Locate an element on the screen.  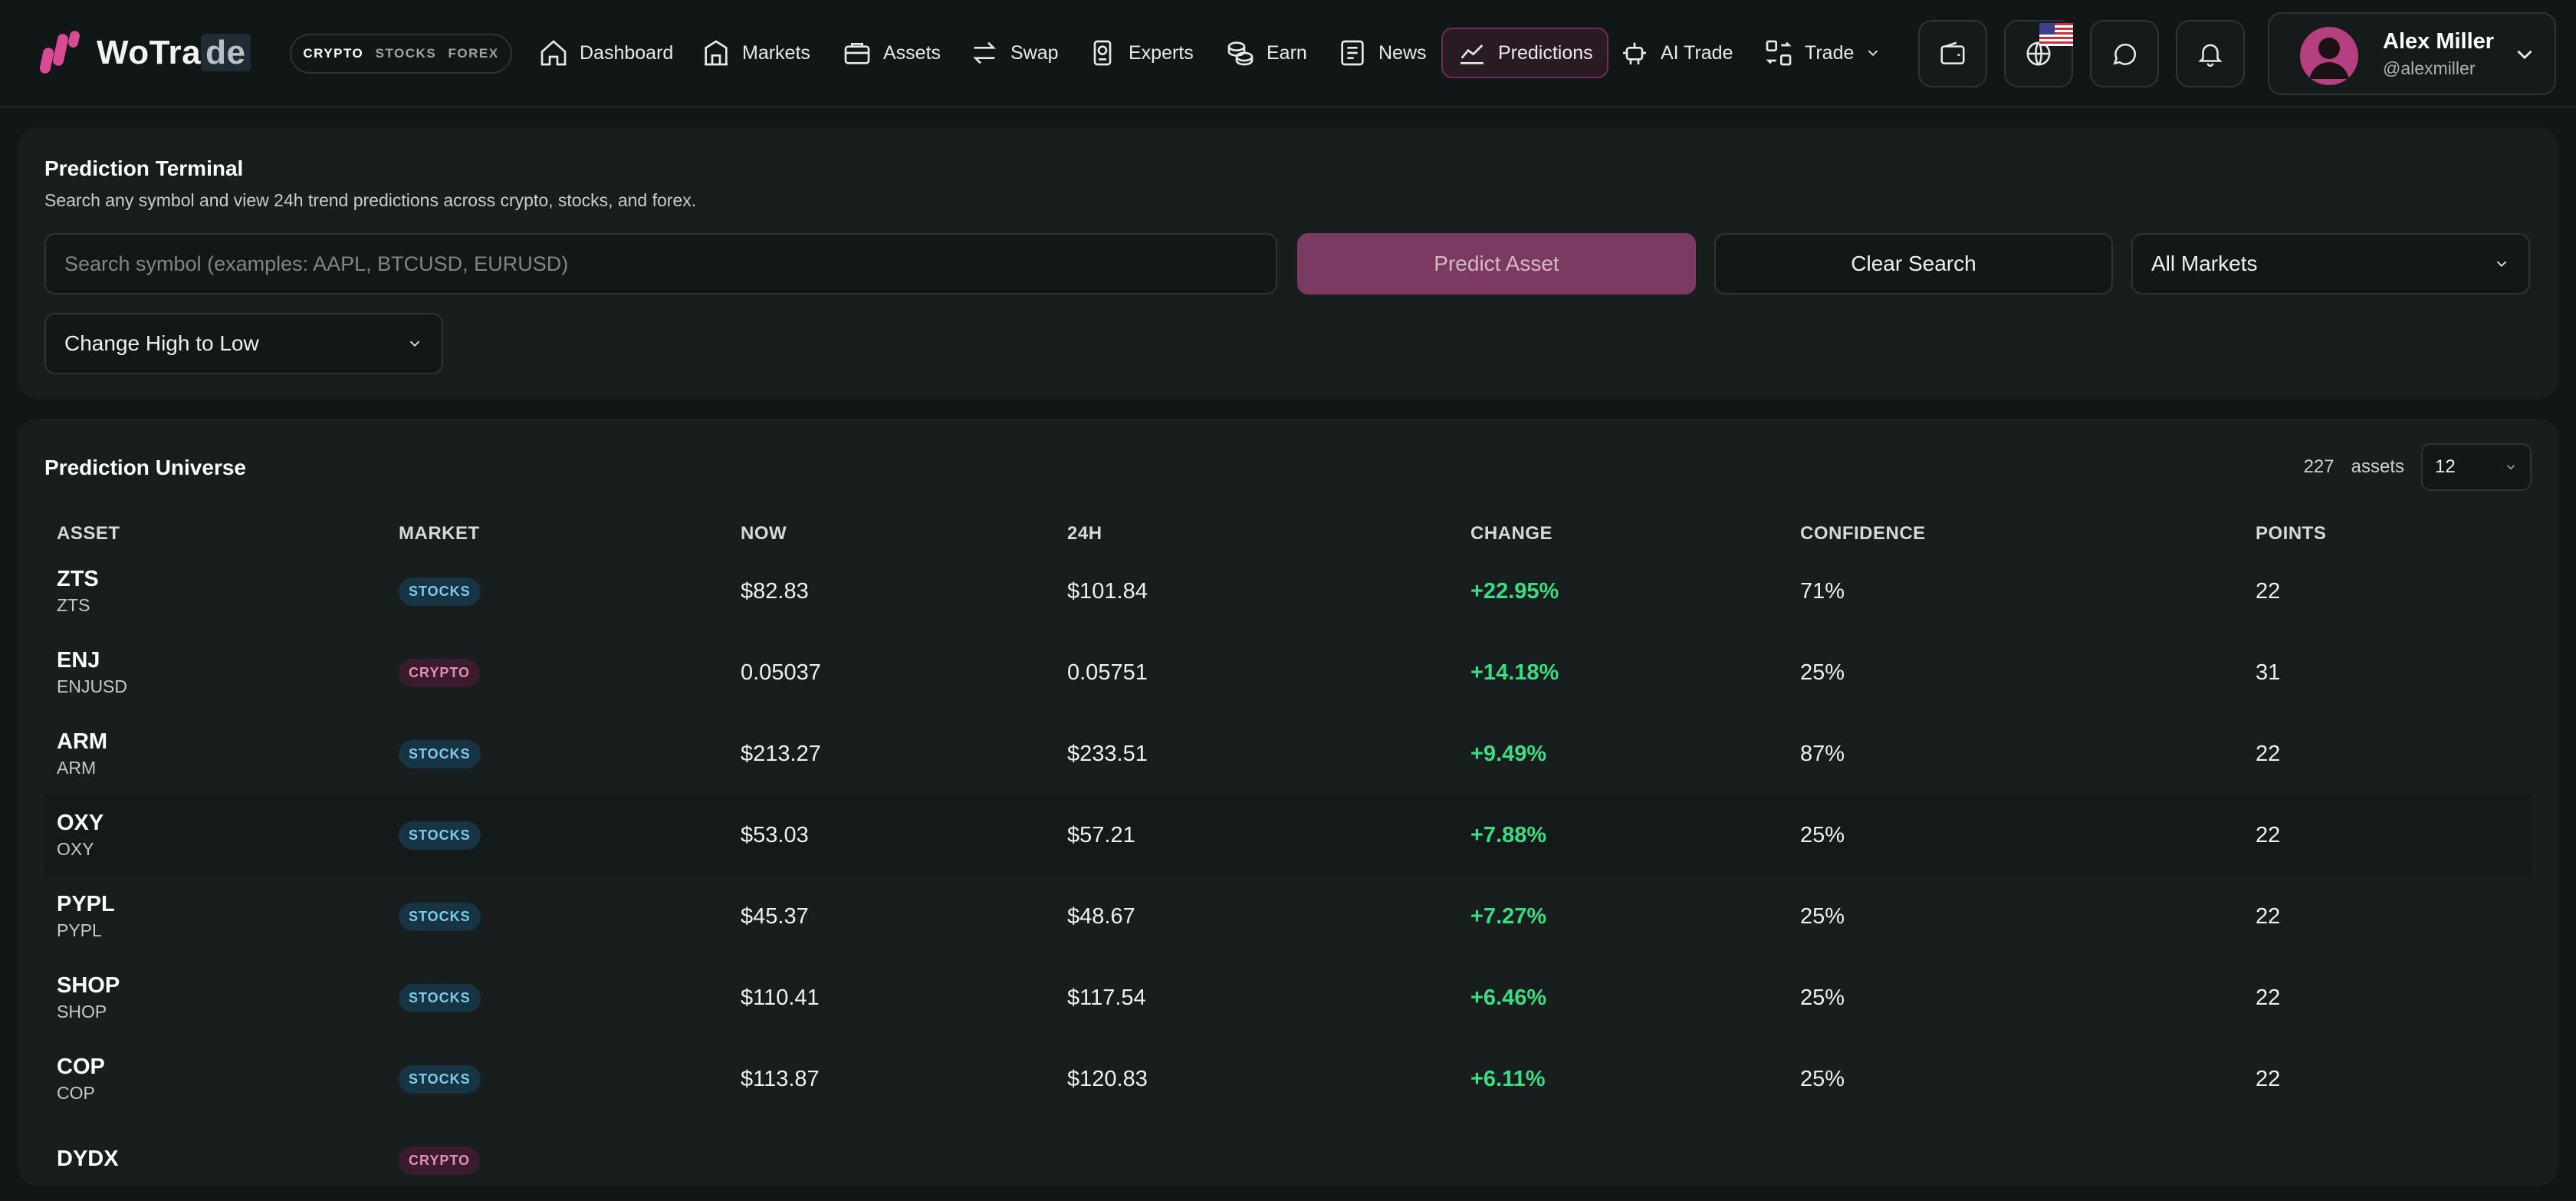
table-row: ZTS ZTS STOCKS $82.83 $101.84 +22.95% 71% 22 is located at coordinates (1288, 591).